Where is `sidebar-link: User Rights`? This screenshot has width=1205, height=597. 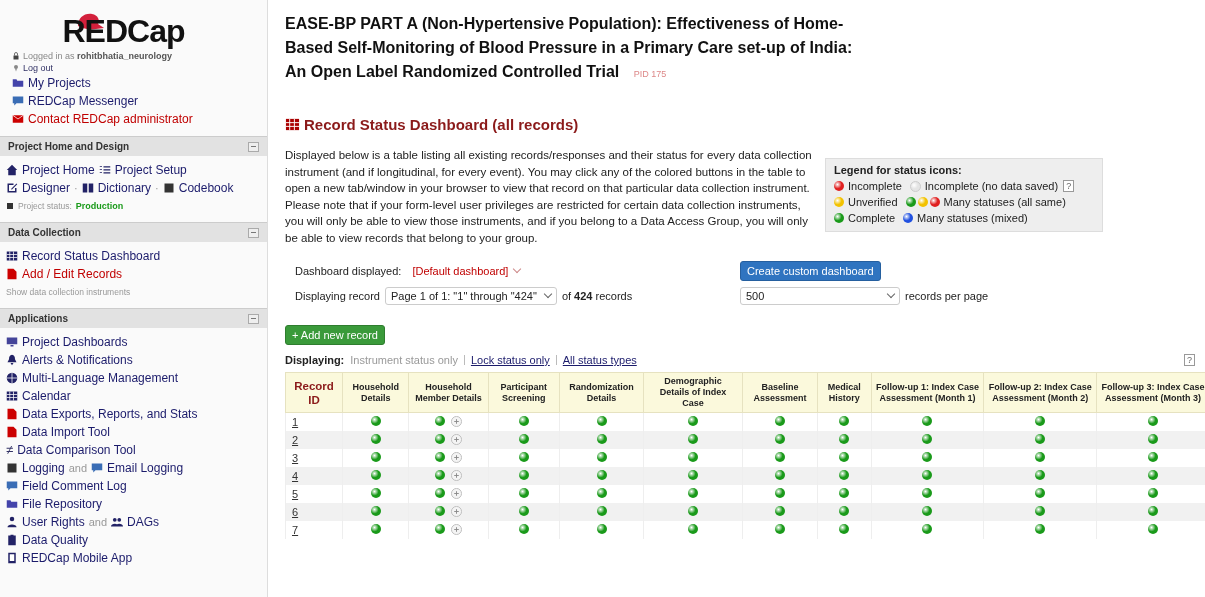 sidebar-link: User Rights is located at coordinates (53, 522).